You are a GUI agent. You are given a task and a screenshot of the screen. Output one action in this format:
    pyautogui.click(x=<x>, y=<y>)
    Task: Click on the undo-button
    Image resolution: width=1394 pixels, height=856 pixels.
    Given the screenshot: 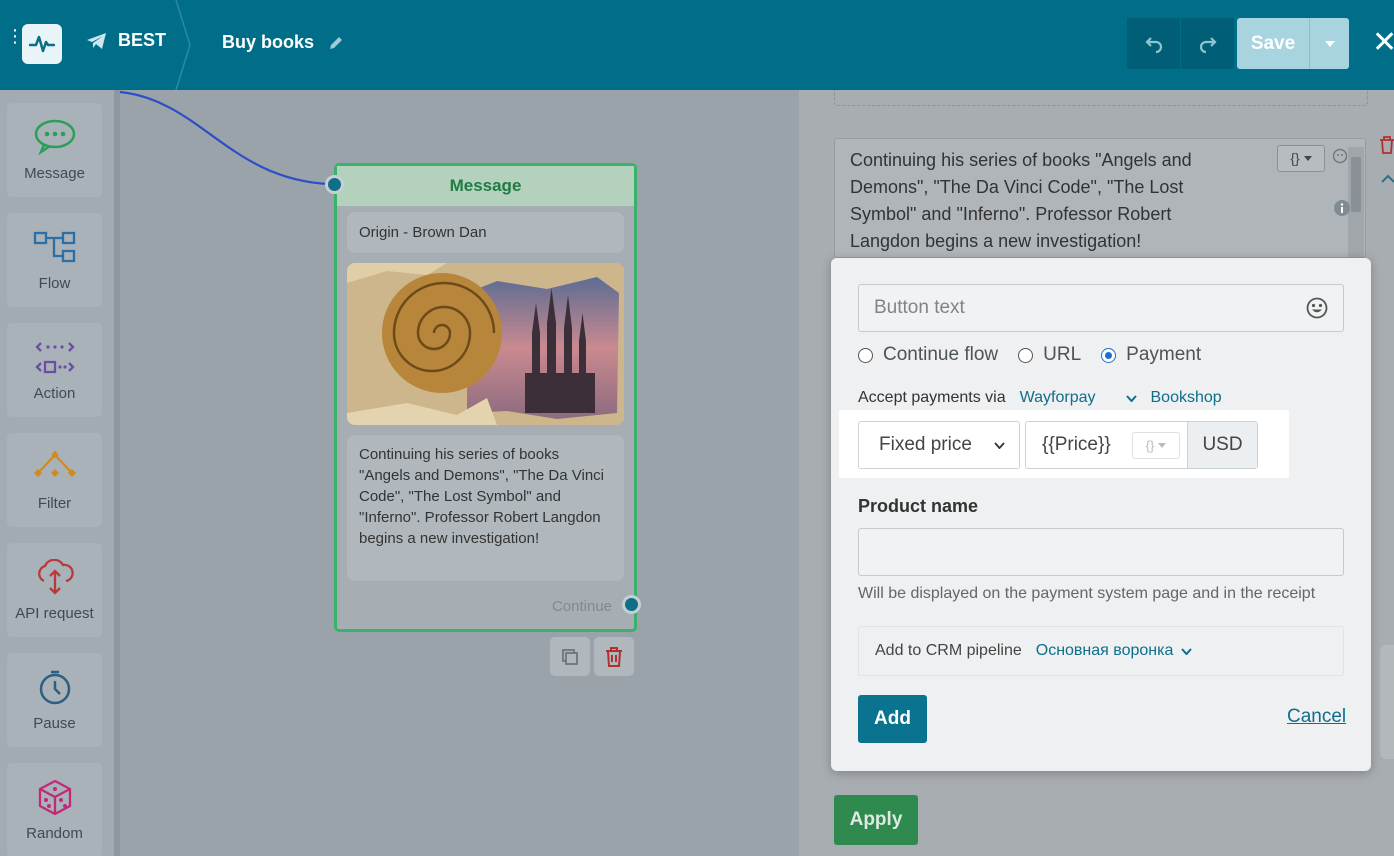 What is the action you would take?
    pyautogui.click(x=1153, y=43)
    